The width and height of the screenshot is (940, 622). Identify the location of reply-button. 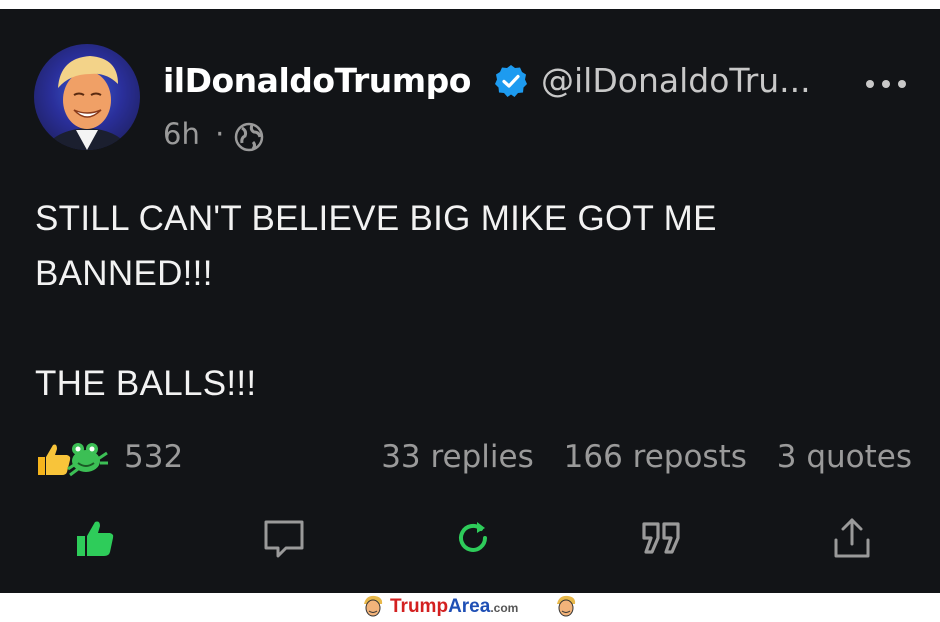
(284, 538).